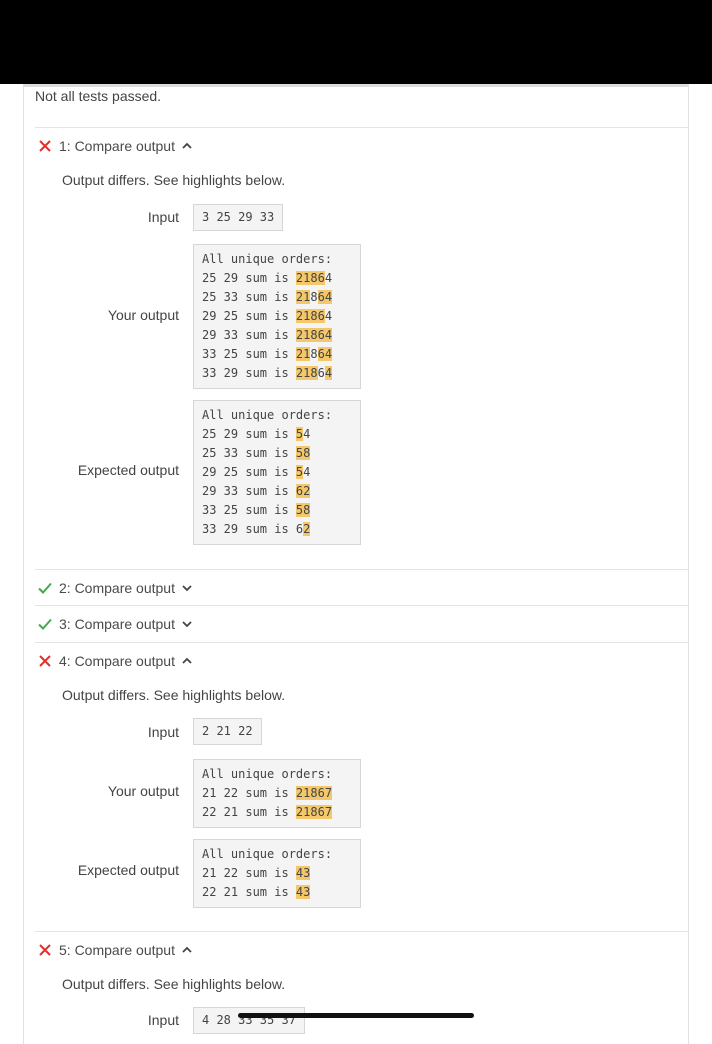  Describe the element at coordinates (277, 297) in the screenshot. I see `output-line: 25 33 sum is 21864` at that location.